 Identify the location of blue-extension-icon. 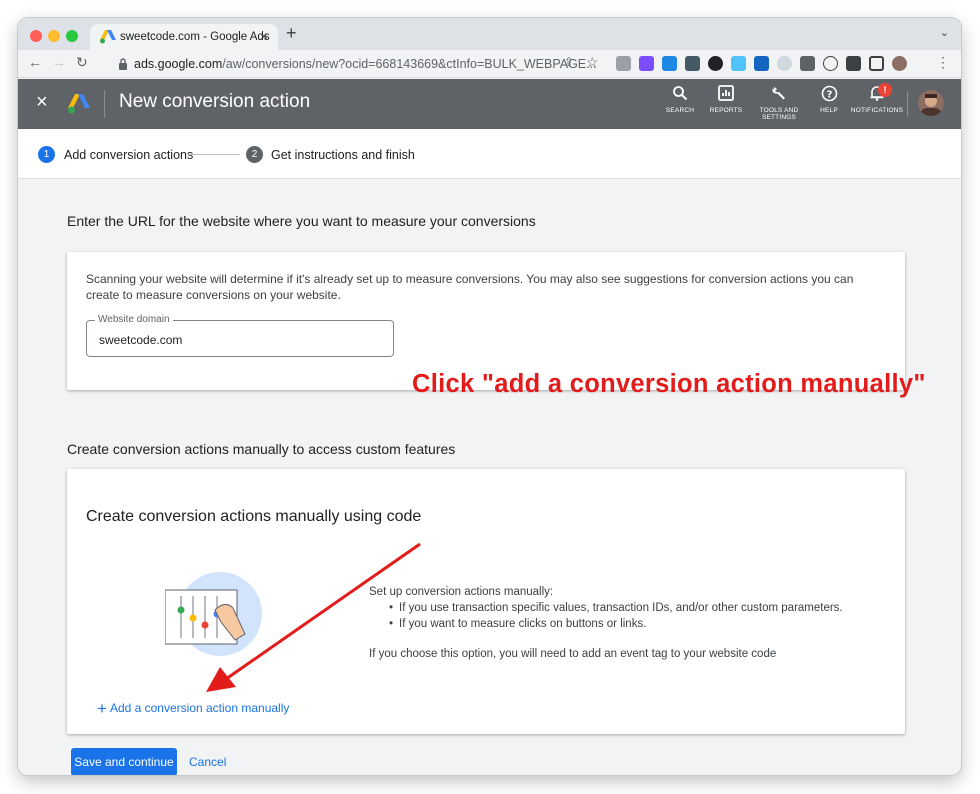
(761, 63).